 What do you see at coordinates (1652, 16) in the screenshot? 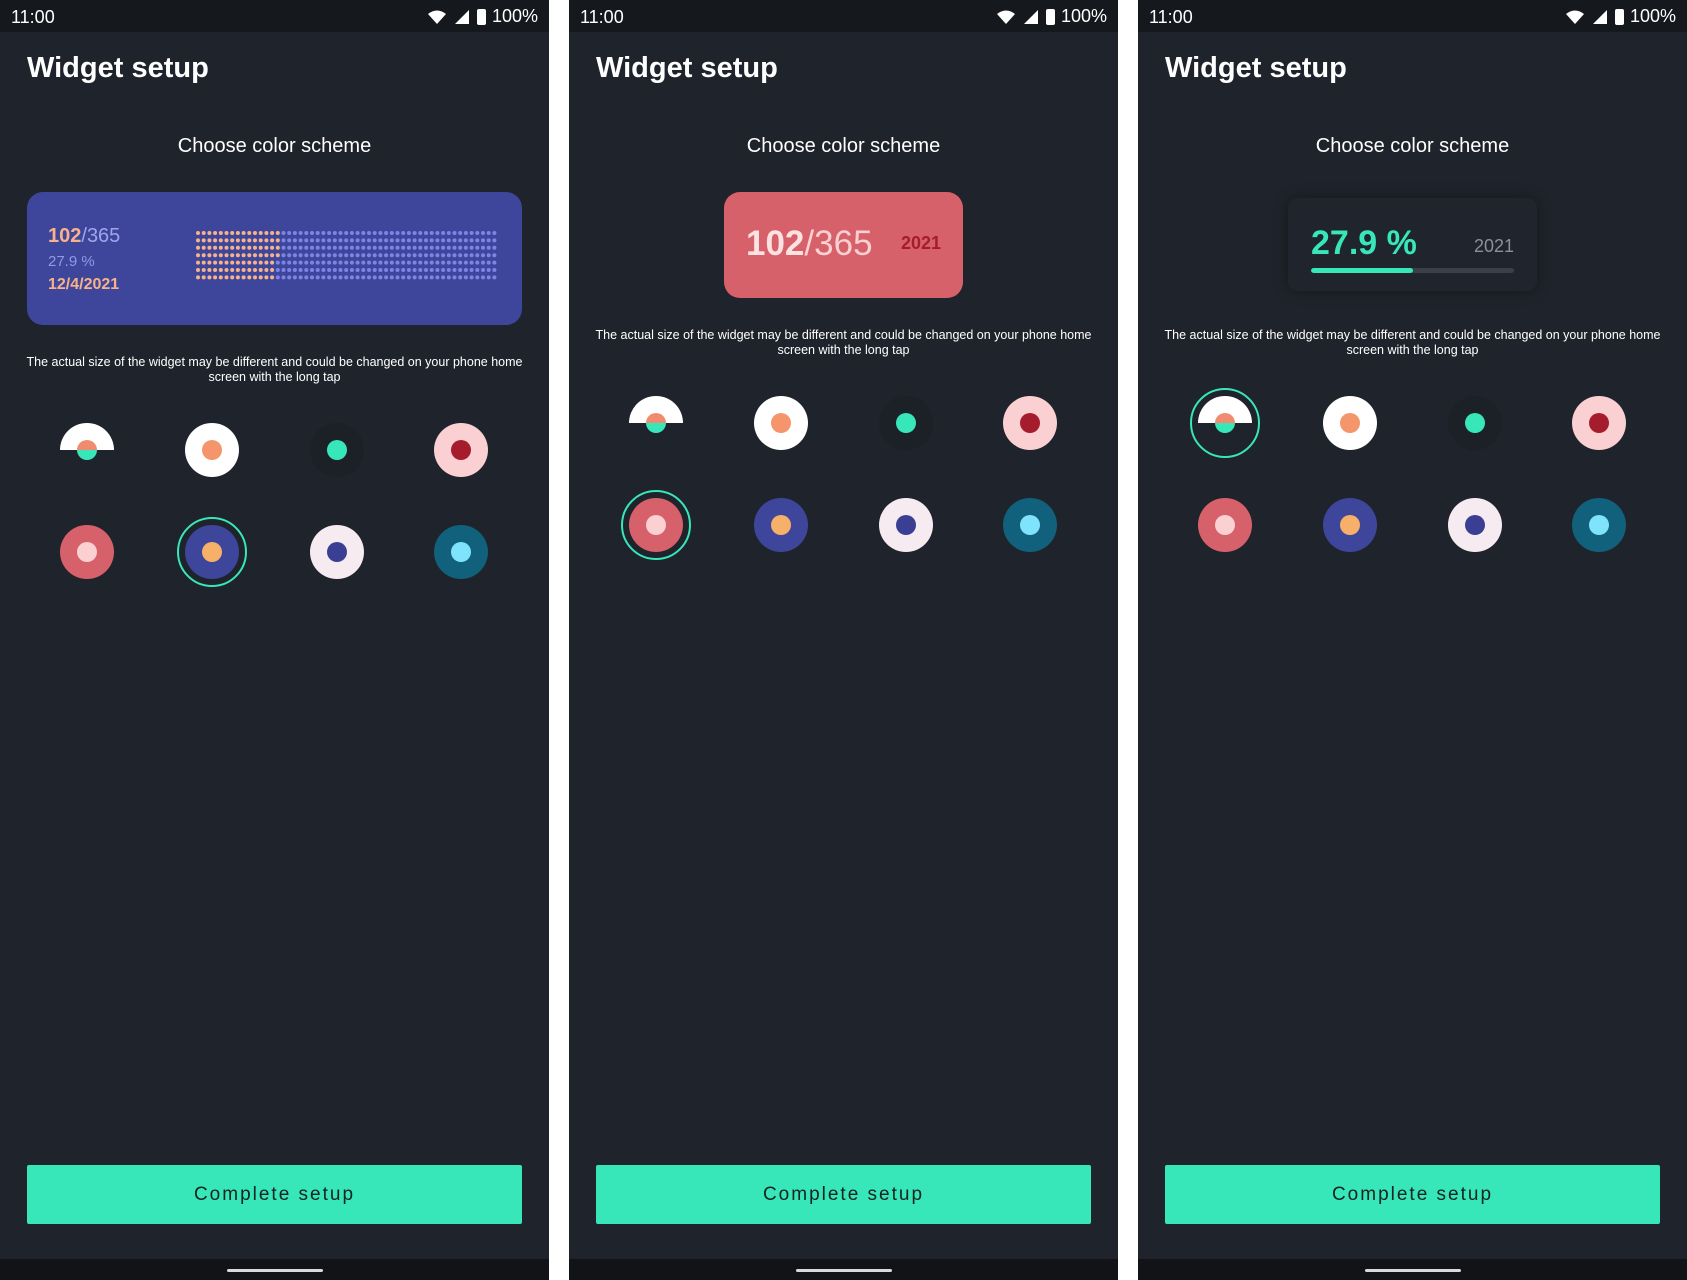
I see `battery-level: 100%` at bounding box center [1652, 16].